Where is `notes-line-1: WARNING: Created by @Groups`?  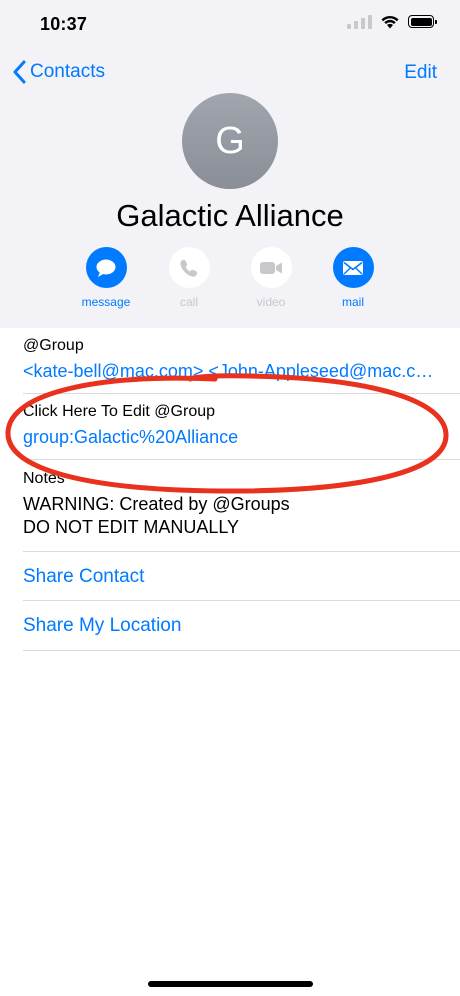
notes-line-1: WARNING: Created by @Groups is located at coordinates (156, 504).